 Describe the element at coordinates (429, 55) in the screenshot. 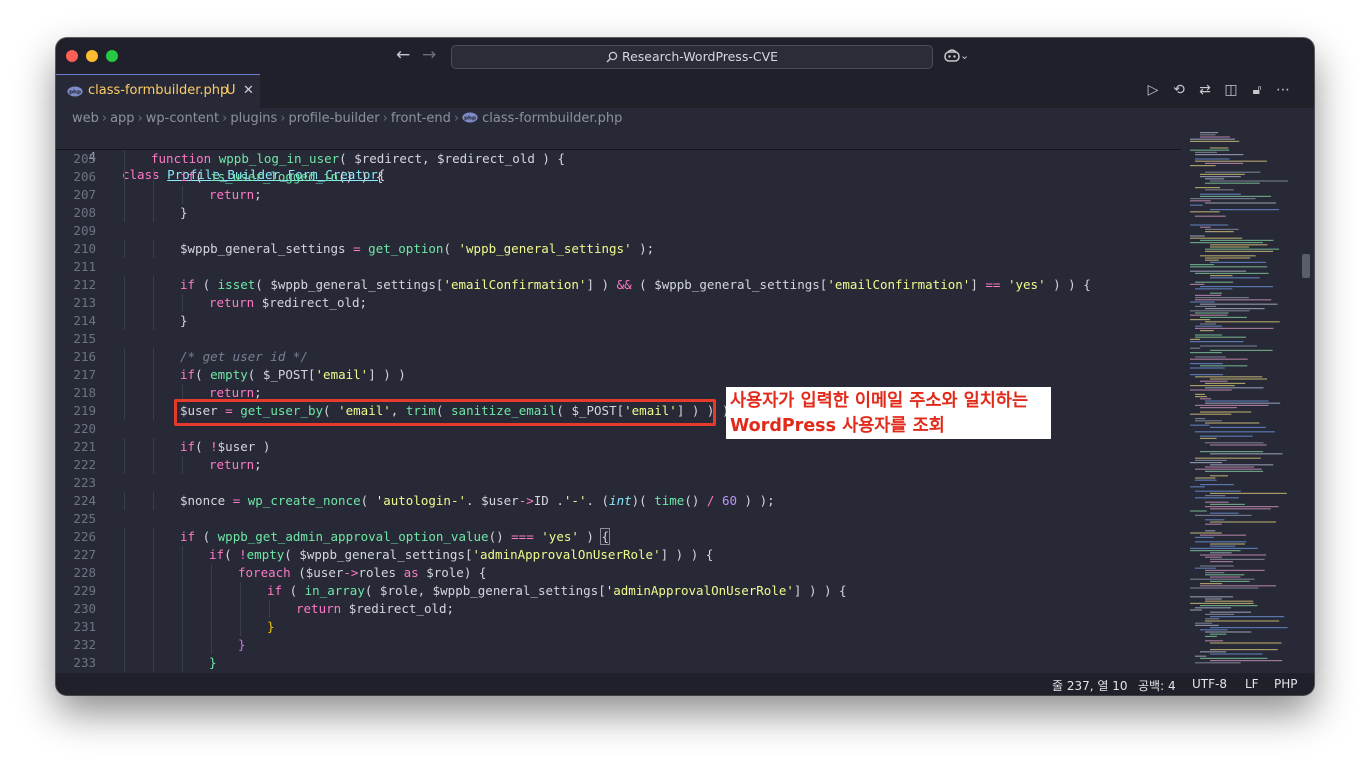

I see `forward-arrow-icon: →` at that location.